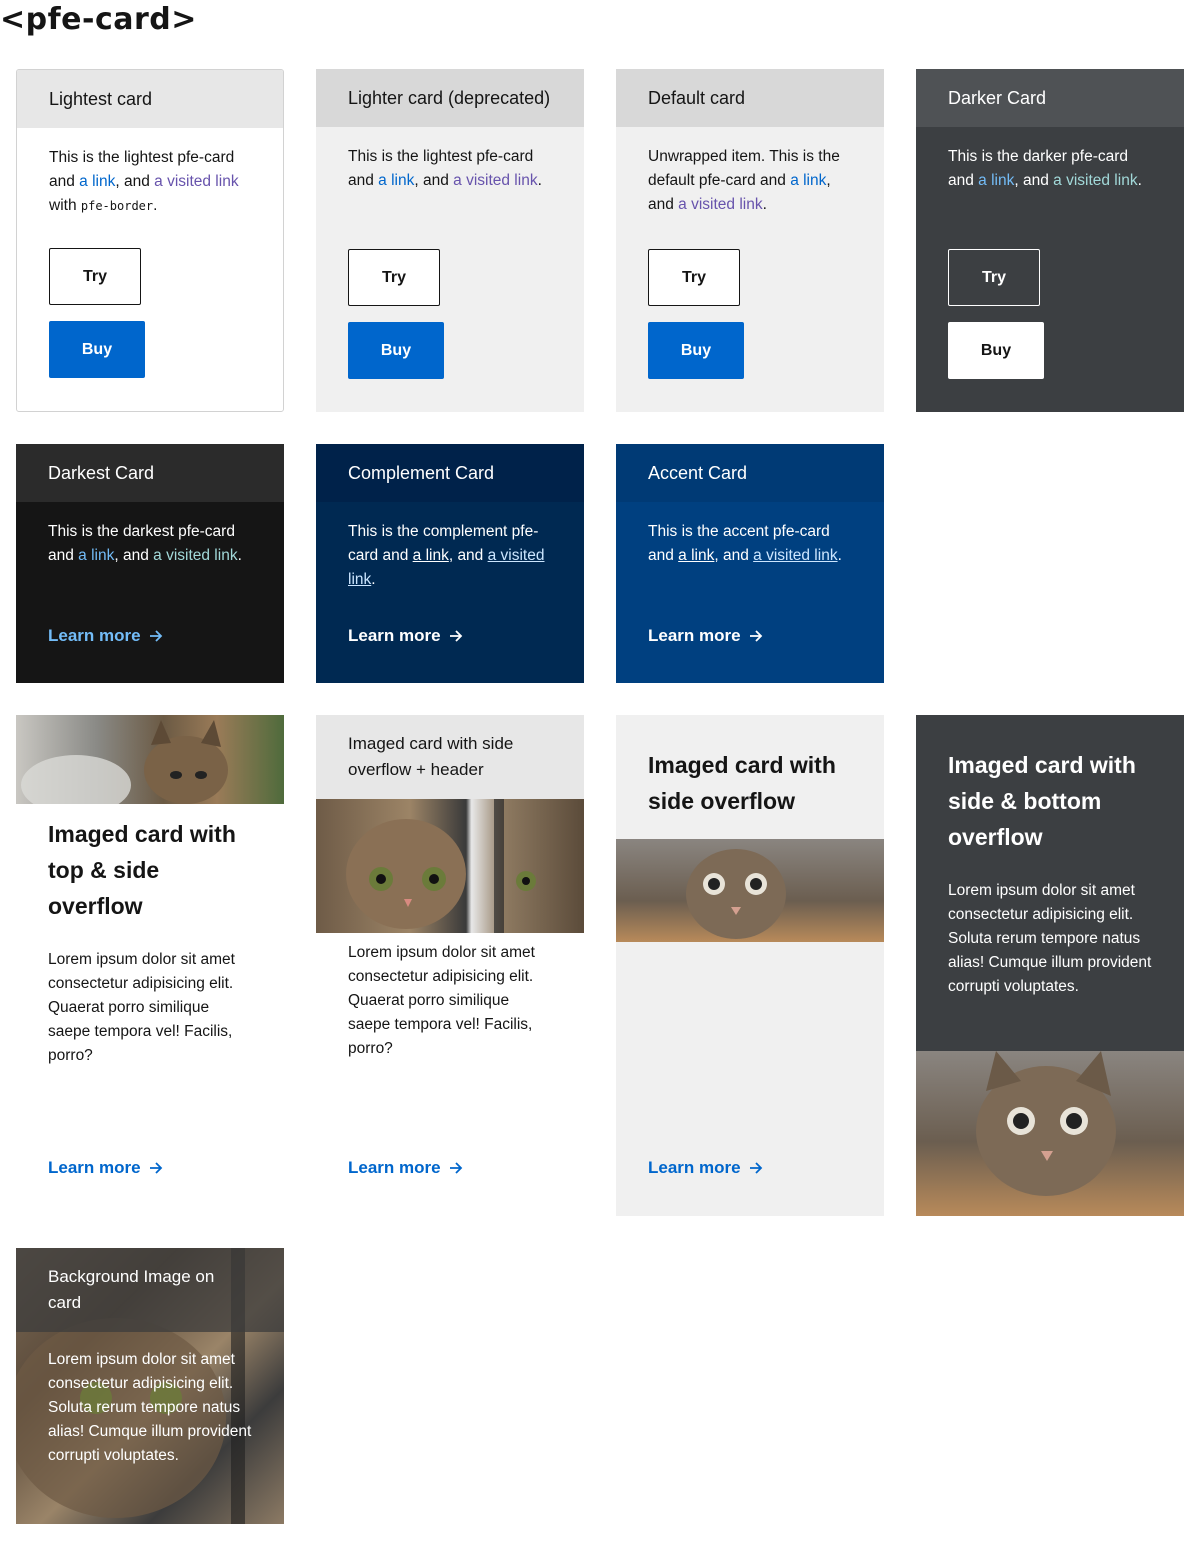  I want to click on card-header: Background Image on card, so click(150, 1290).